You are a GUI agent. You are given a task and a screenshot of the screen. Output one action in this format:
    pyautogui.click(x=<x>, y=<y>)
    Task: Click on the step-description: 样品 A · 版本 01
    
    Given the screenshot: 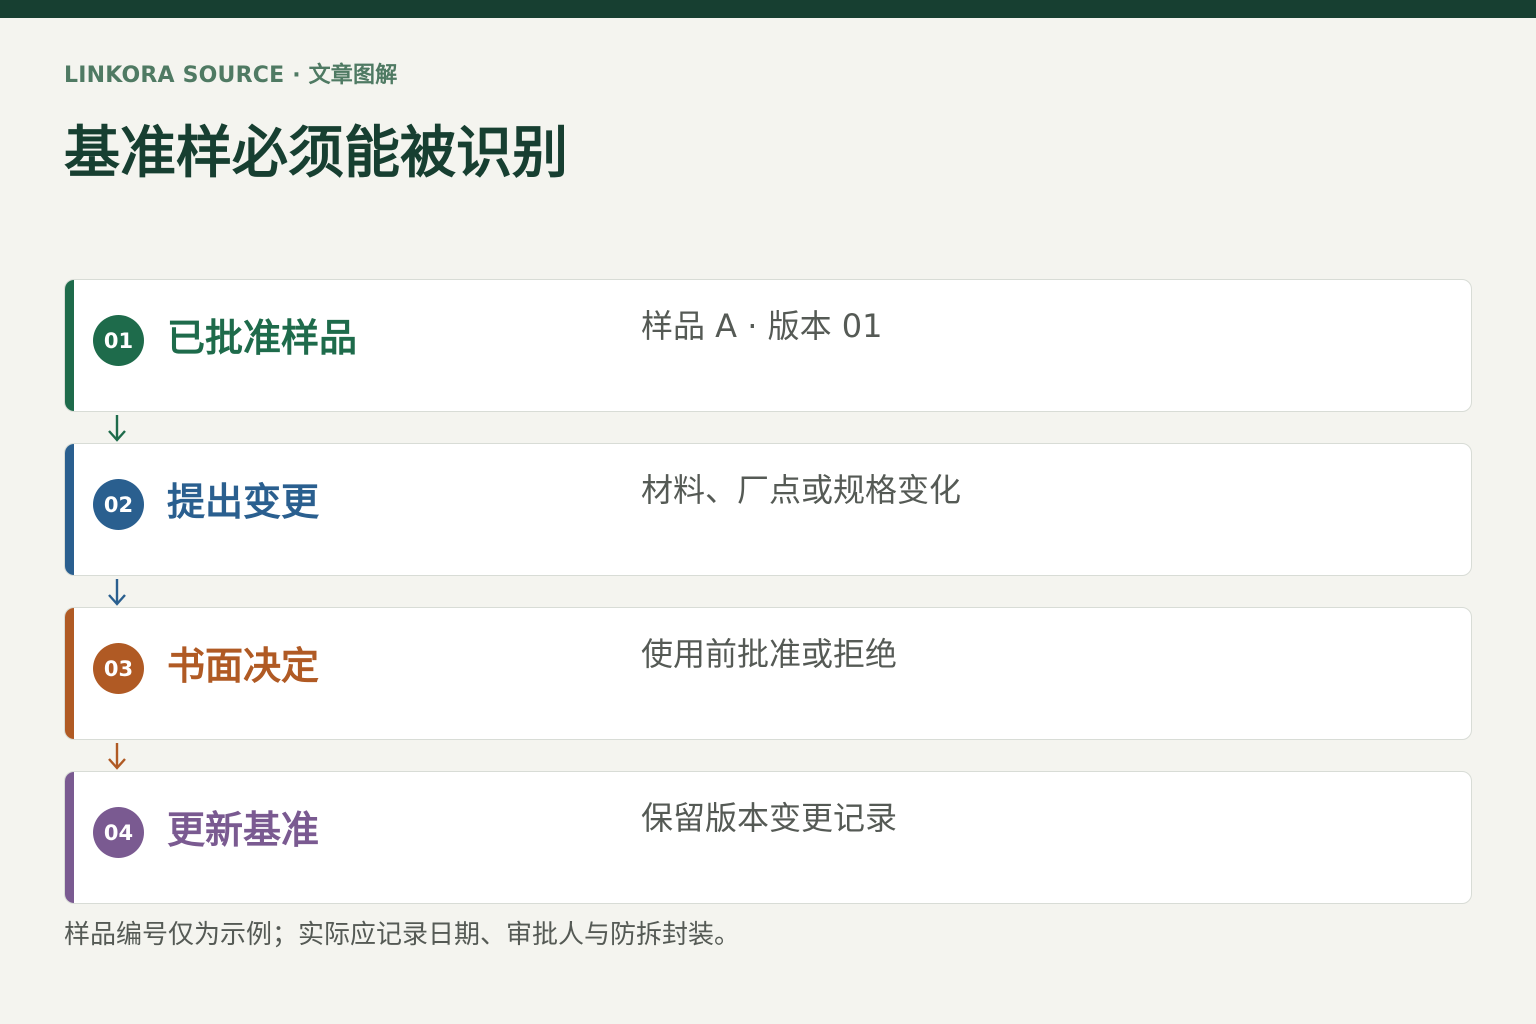 What is the action you would take?
    pyautogui.click(x=762, y=326)
    